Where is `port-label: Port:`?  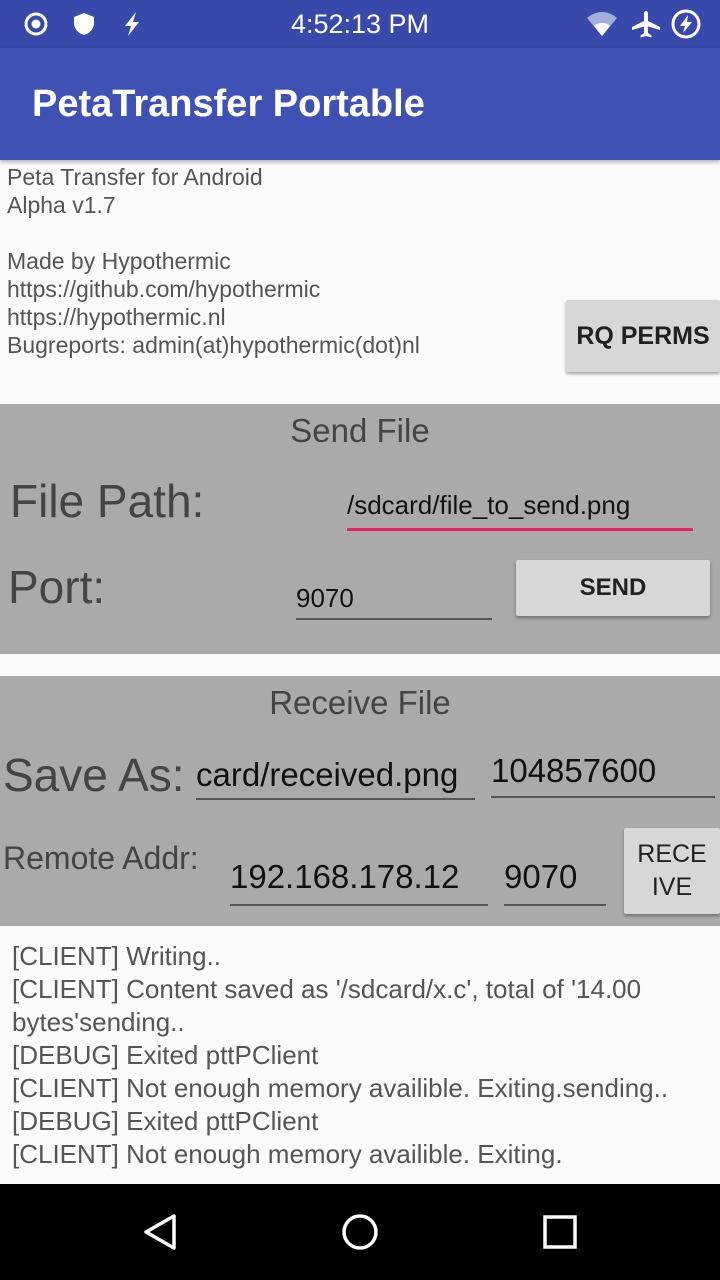 port-label: Port: is located at coordinates (57, 587).